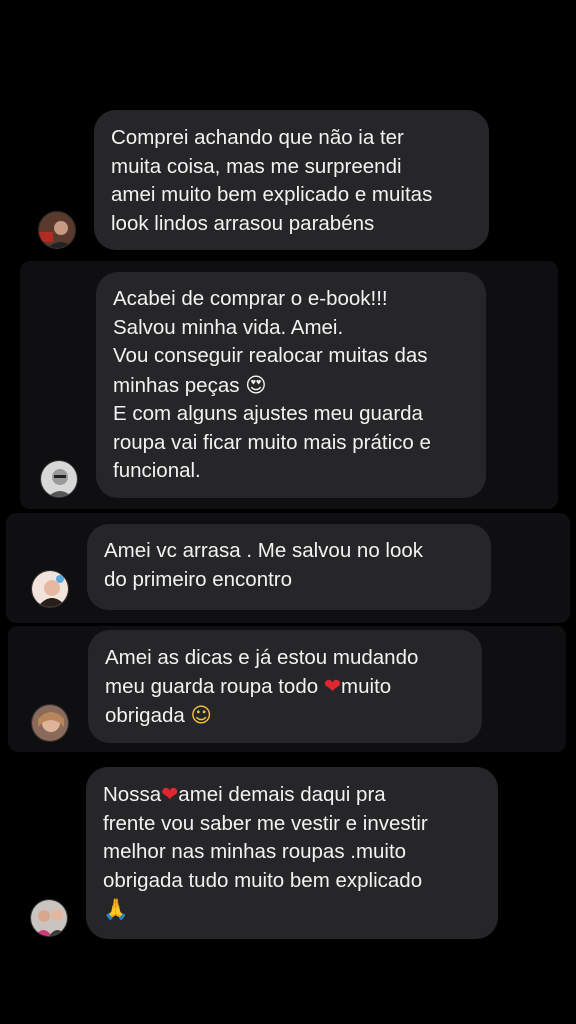  I want to click on message-line: Amei as dicas e já estou mudando, so click(262, 657).